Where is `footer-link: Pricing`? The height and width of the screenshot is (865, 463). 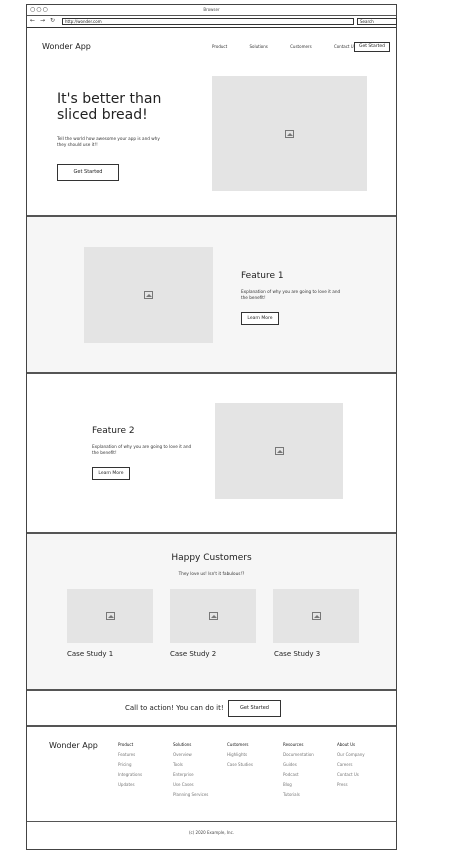
footer-link: Pricing is located at coordinates (130, 764).